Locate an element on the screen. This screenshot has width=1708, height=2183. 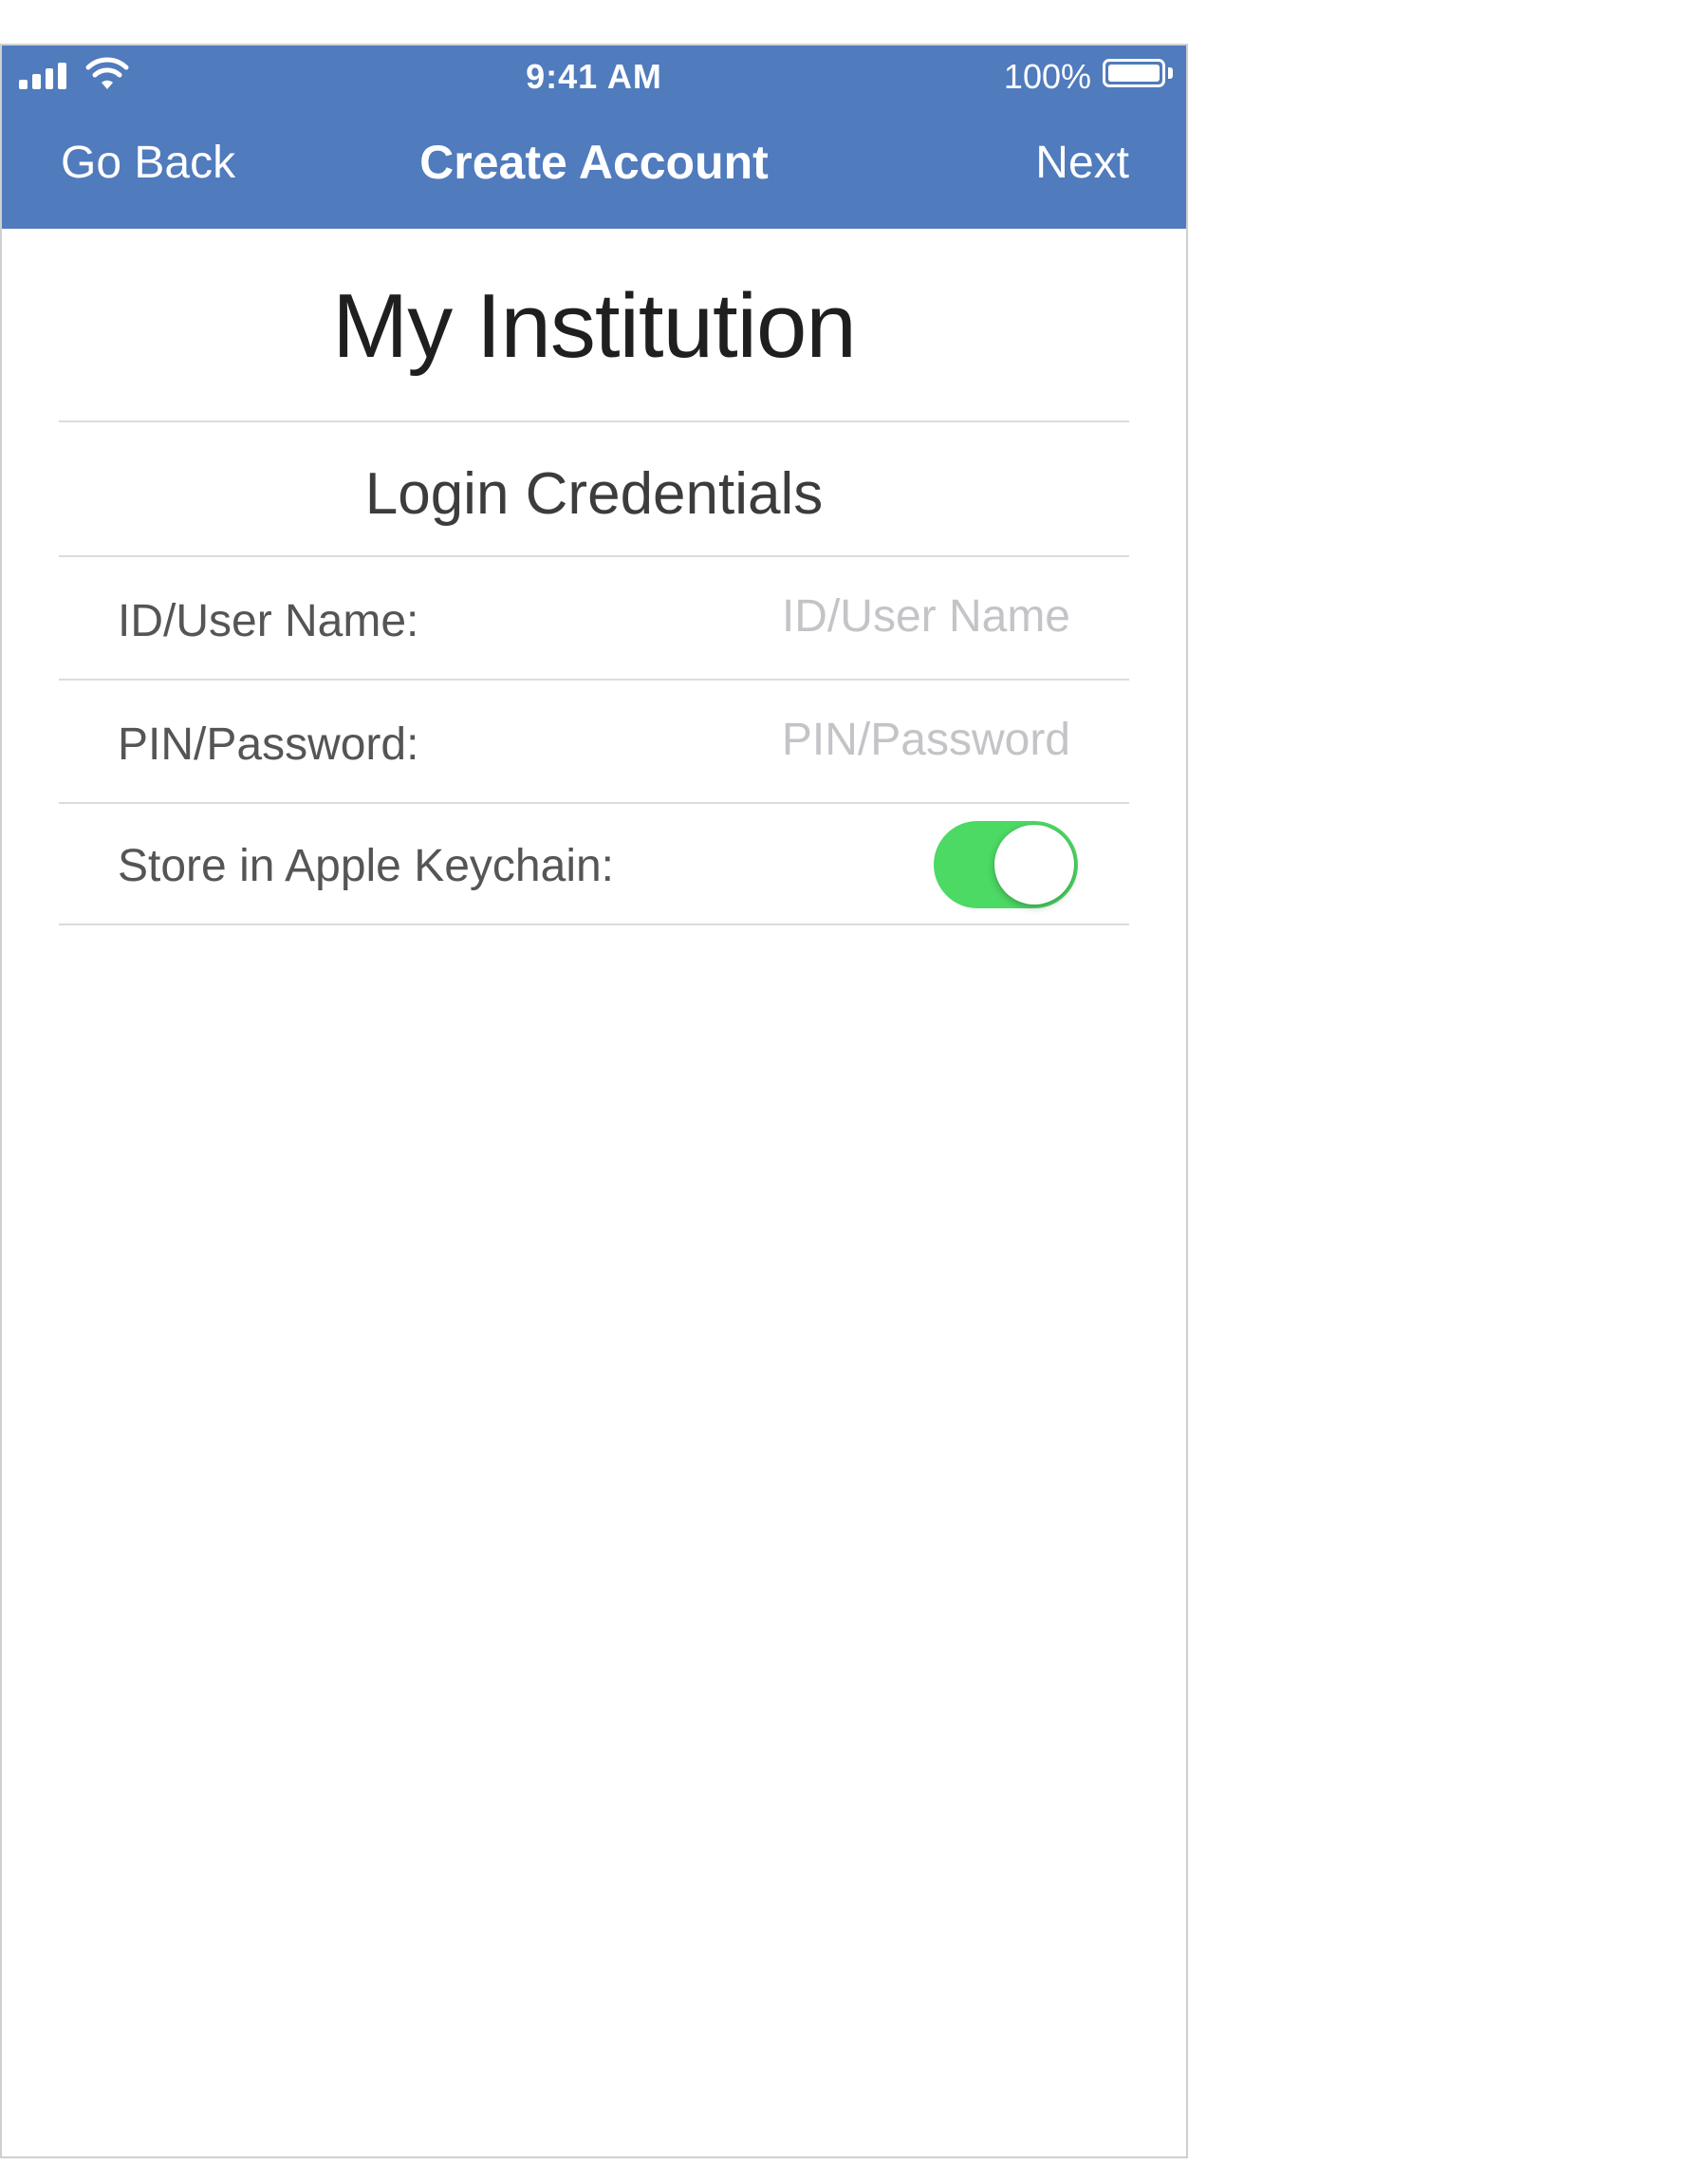
top-bar: 9:41 AM 100% Go Back Create Account Next is located at coordinates (594, 137).